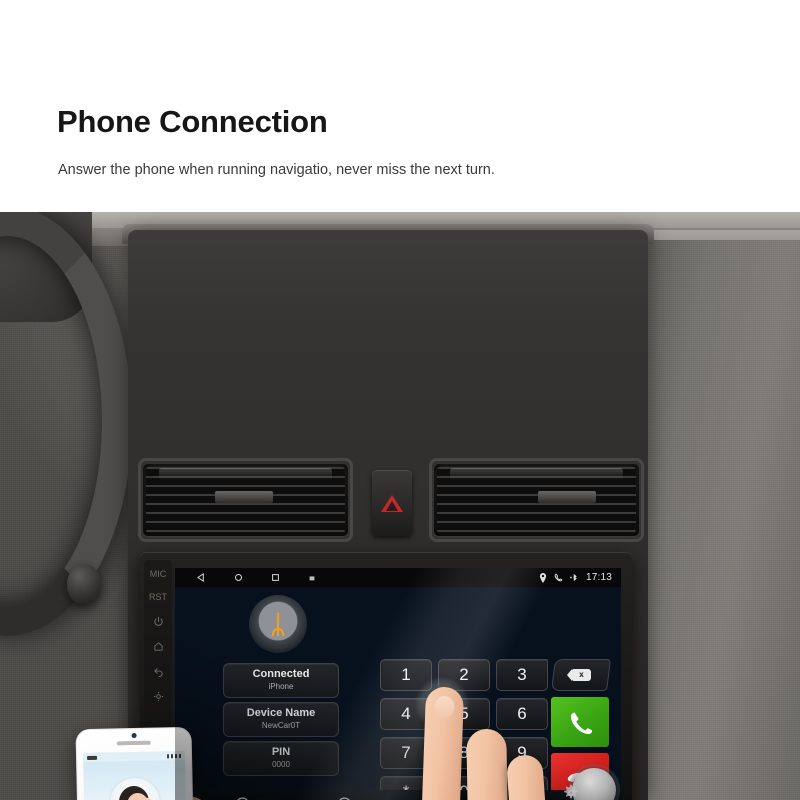 The height and width of the screenshot is (800, 800). Describe the element at coordinates (158, 574) in the screenshot. I see `mic-icon: MIC` at that location.